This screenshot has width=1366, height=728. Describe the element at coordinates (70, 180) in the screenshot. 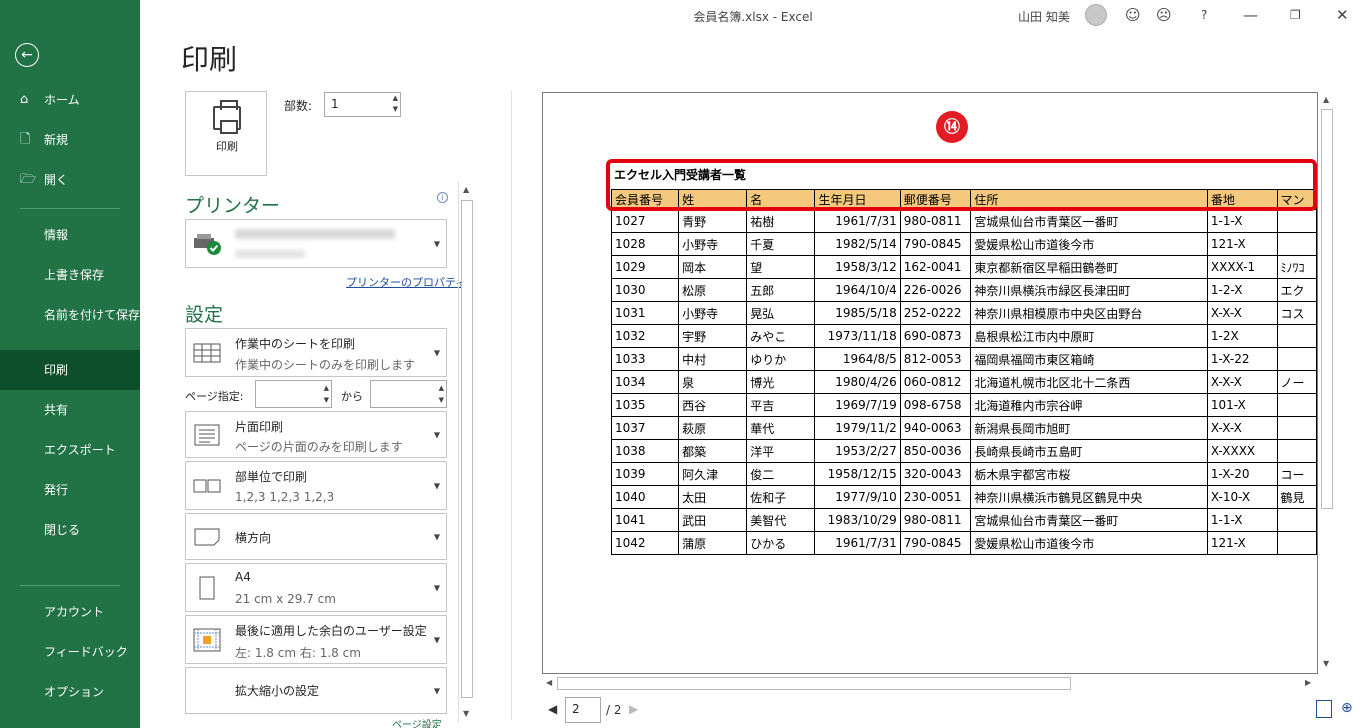

I see `nav-open: 🗁 開く` at that location.